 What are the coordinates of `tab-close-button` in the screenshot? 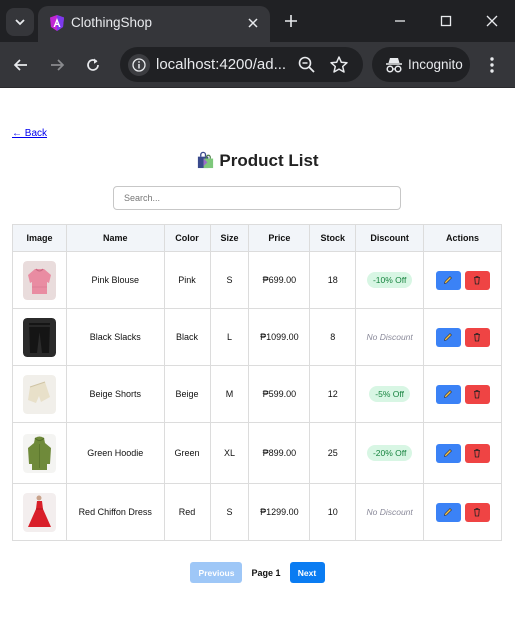 It's located at (253, 23).